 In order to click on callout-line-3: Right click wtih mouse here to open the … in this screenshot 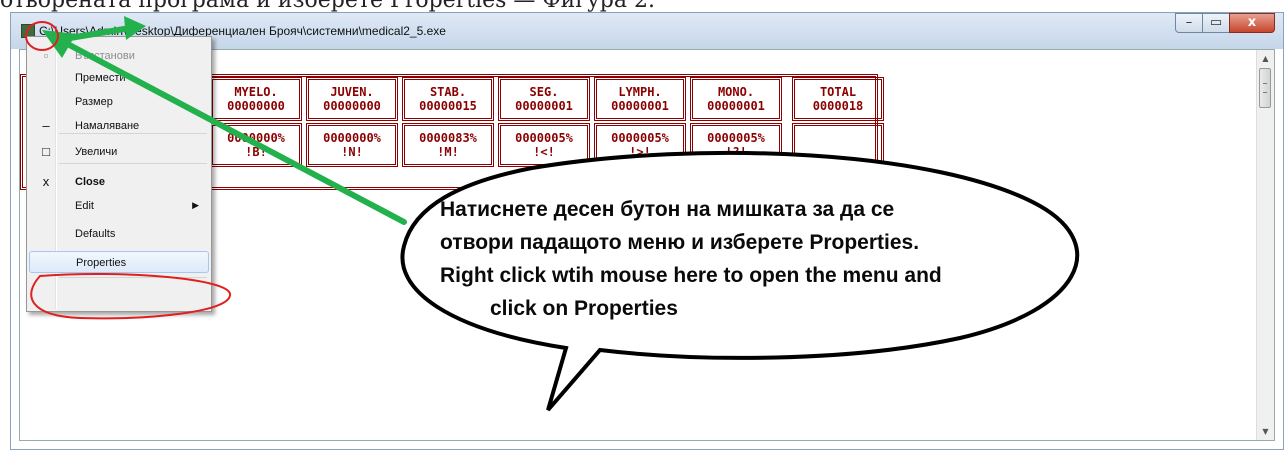, I will do `click(691, 275)`.